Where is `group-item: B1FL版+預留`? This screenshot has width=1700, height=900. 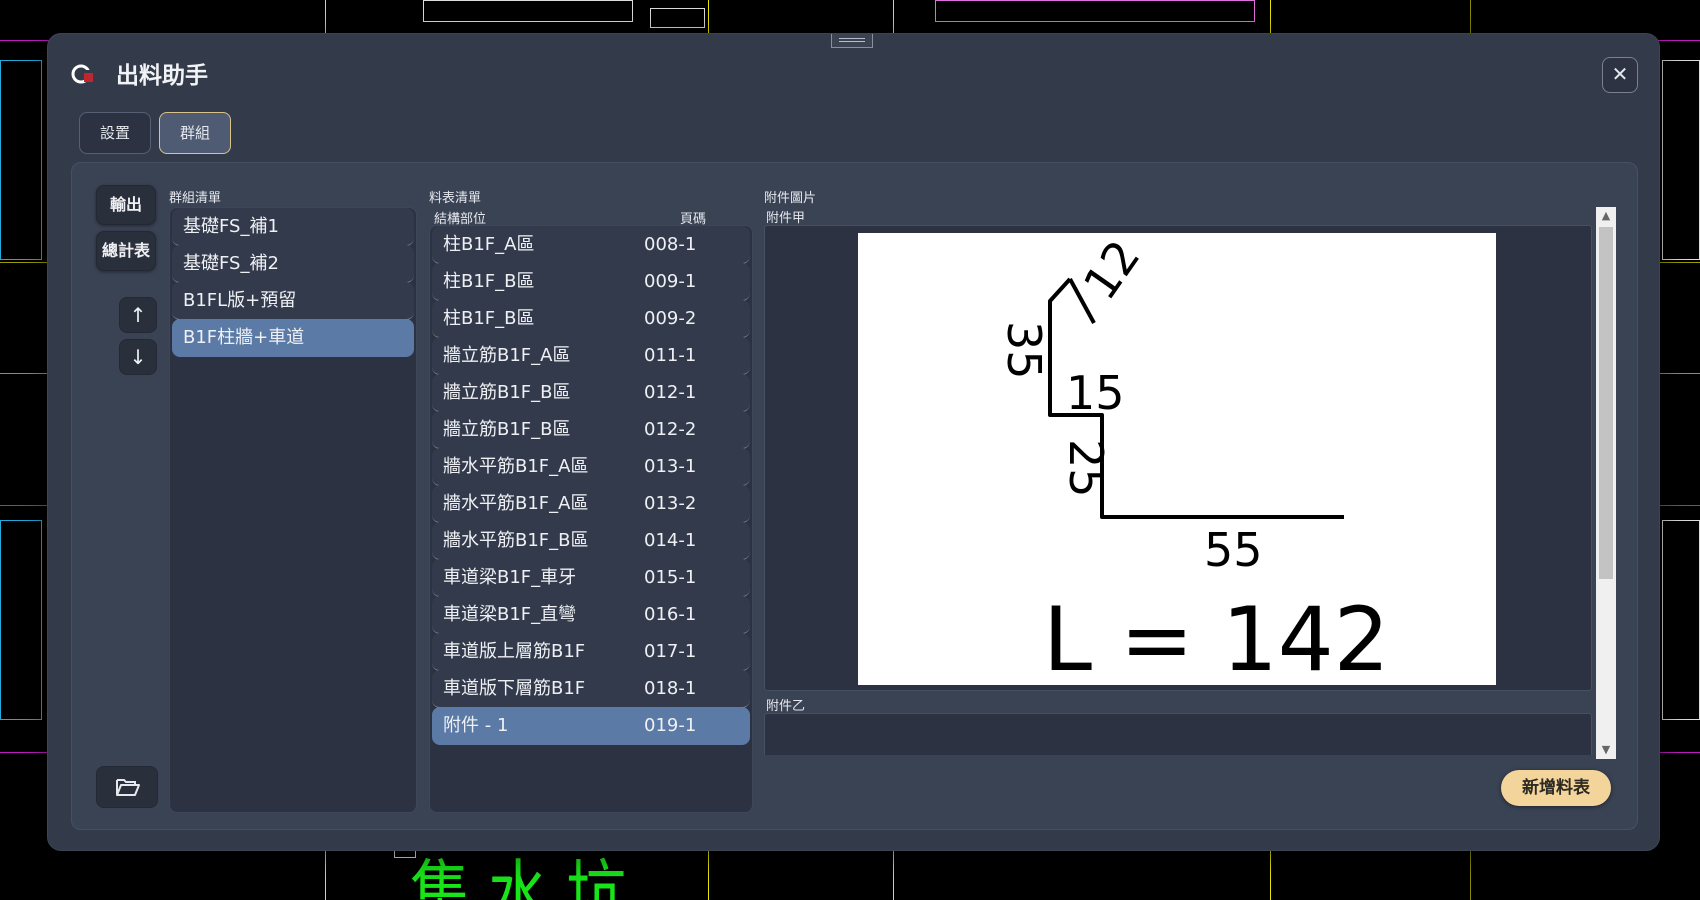 group-item: B1FL版+預留 is located at coordinates (293, 301).